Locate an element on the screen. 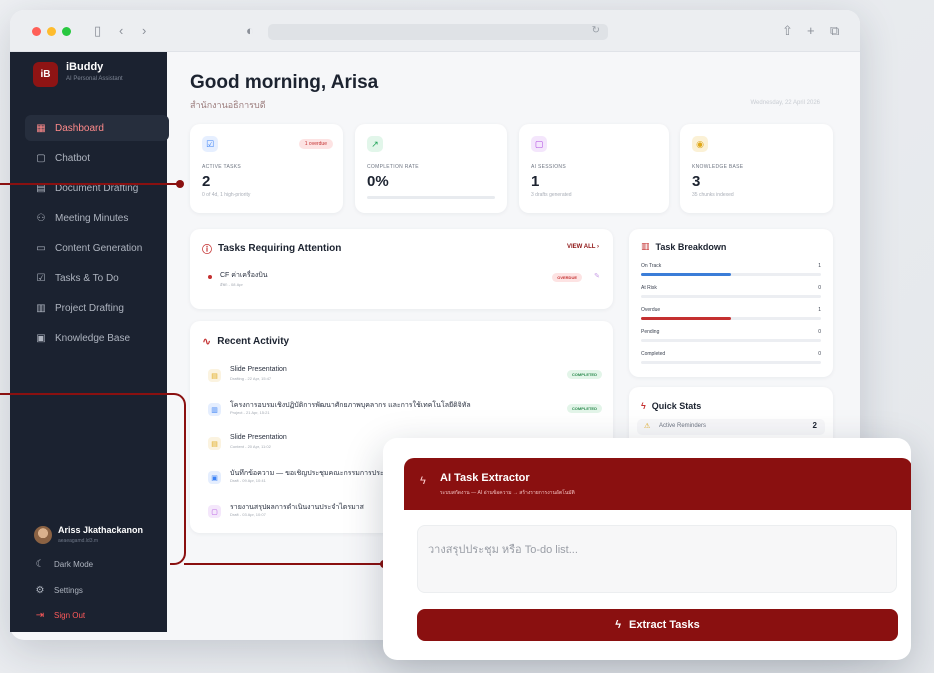 The width and height of the screenshot is (934, 673). sidebar-item-label: Dashboard is located at coordinates (79, 128).